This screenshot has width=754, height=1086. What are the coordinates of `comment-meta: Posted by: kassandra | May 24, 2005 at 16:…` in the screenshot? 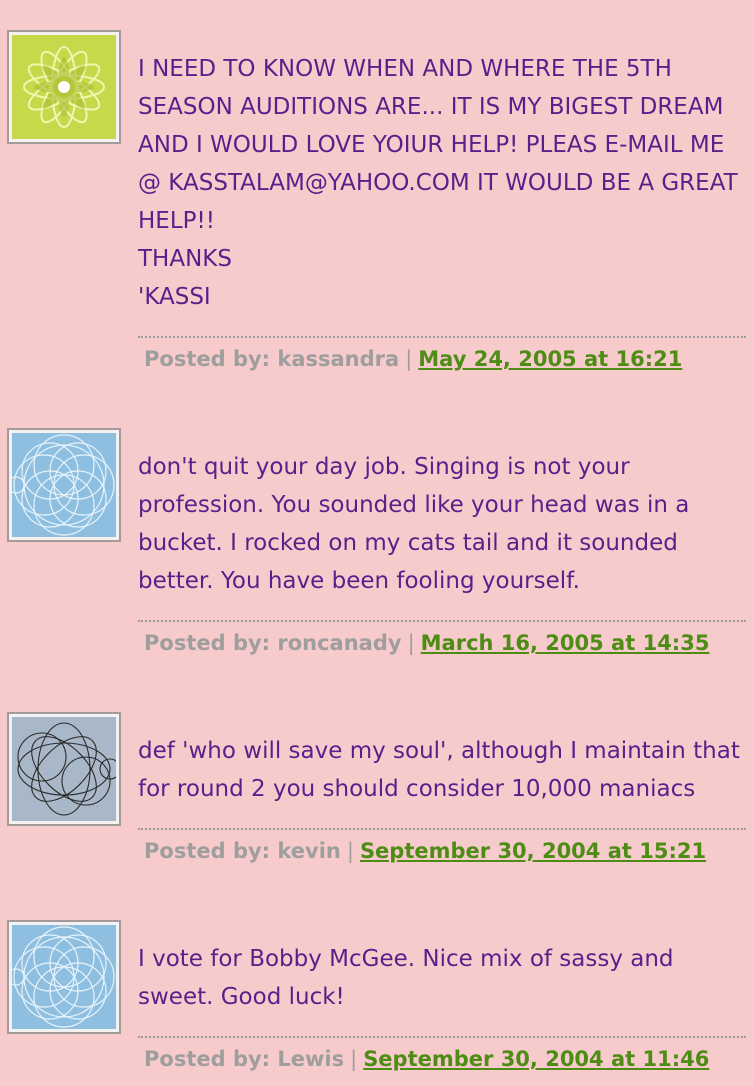 It's located at (442, 355).